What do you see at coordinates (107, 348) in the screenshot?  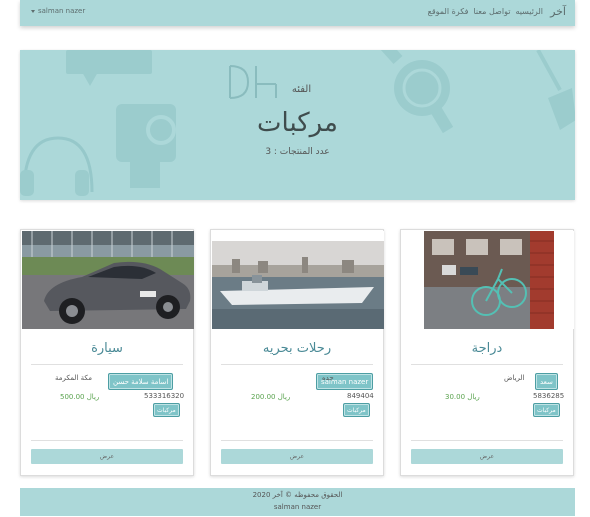 I see `product-title: سيارة` at bounding box center [107, 348].